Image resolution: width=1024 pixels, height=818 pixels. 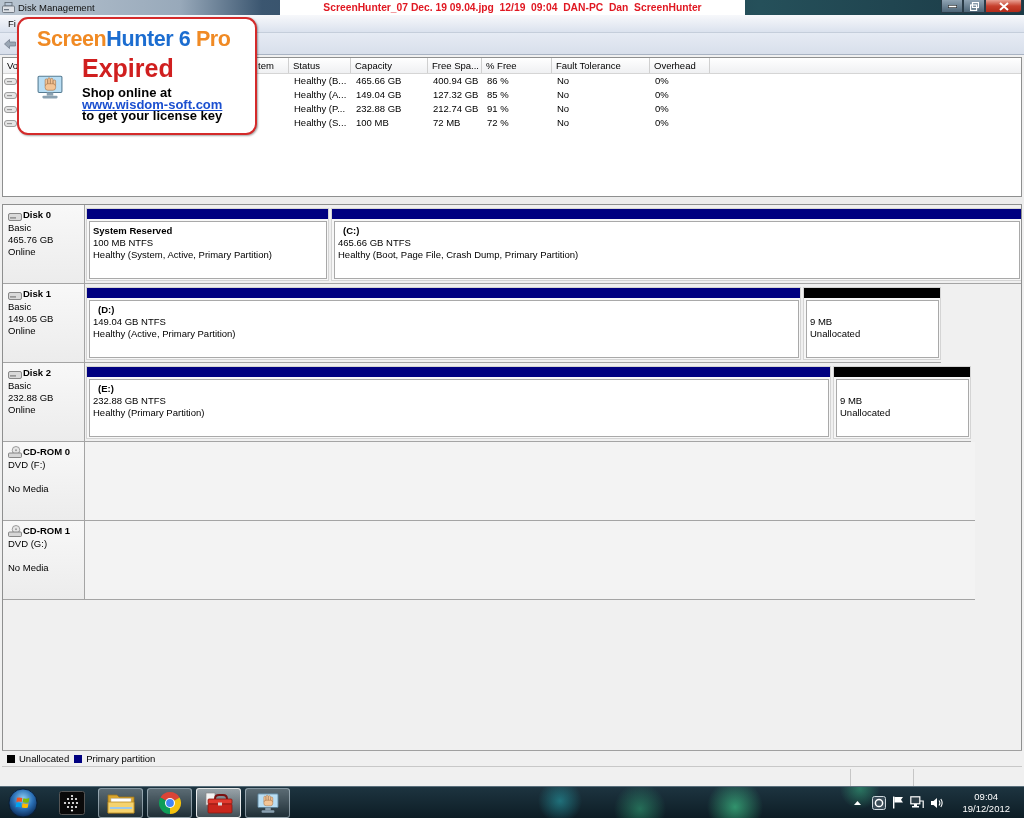 I want to click on table-cell-text: 400.94 GB, so click(x=456, y=81).